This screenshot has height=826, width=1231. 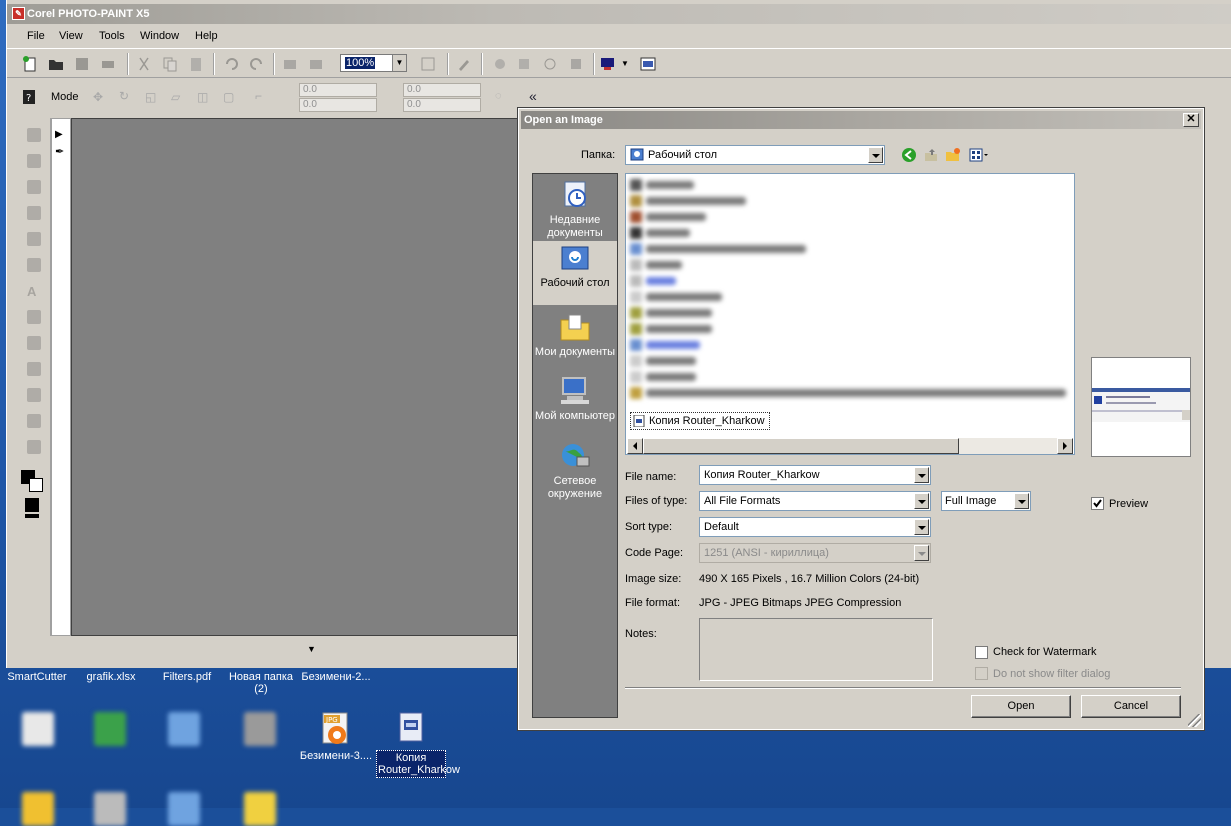 What do you see at coordinates (34, 239) in the screenshot?
I see `eyedropper-tool-icon` at bounding box center [34, 239].